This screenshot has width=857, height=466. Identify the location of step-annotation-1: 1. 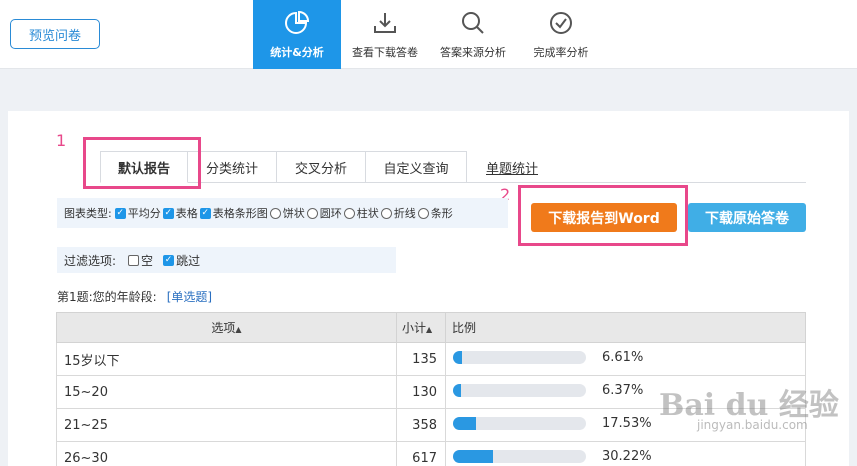
(61, 140).